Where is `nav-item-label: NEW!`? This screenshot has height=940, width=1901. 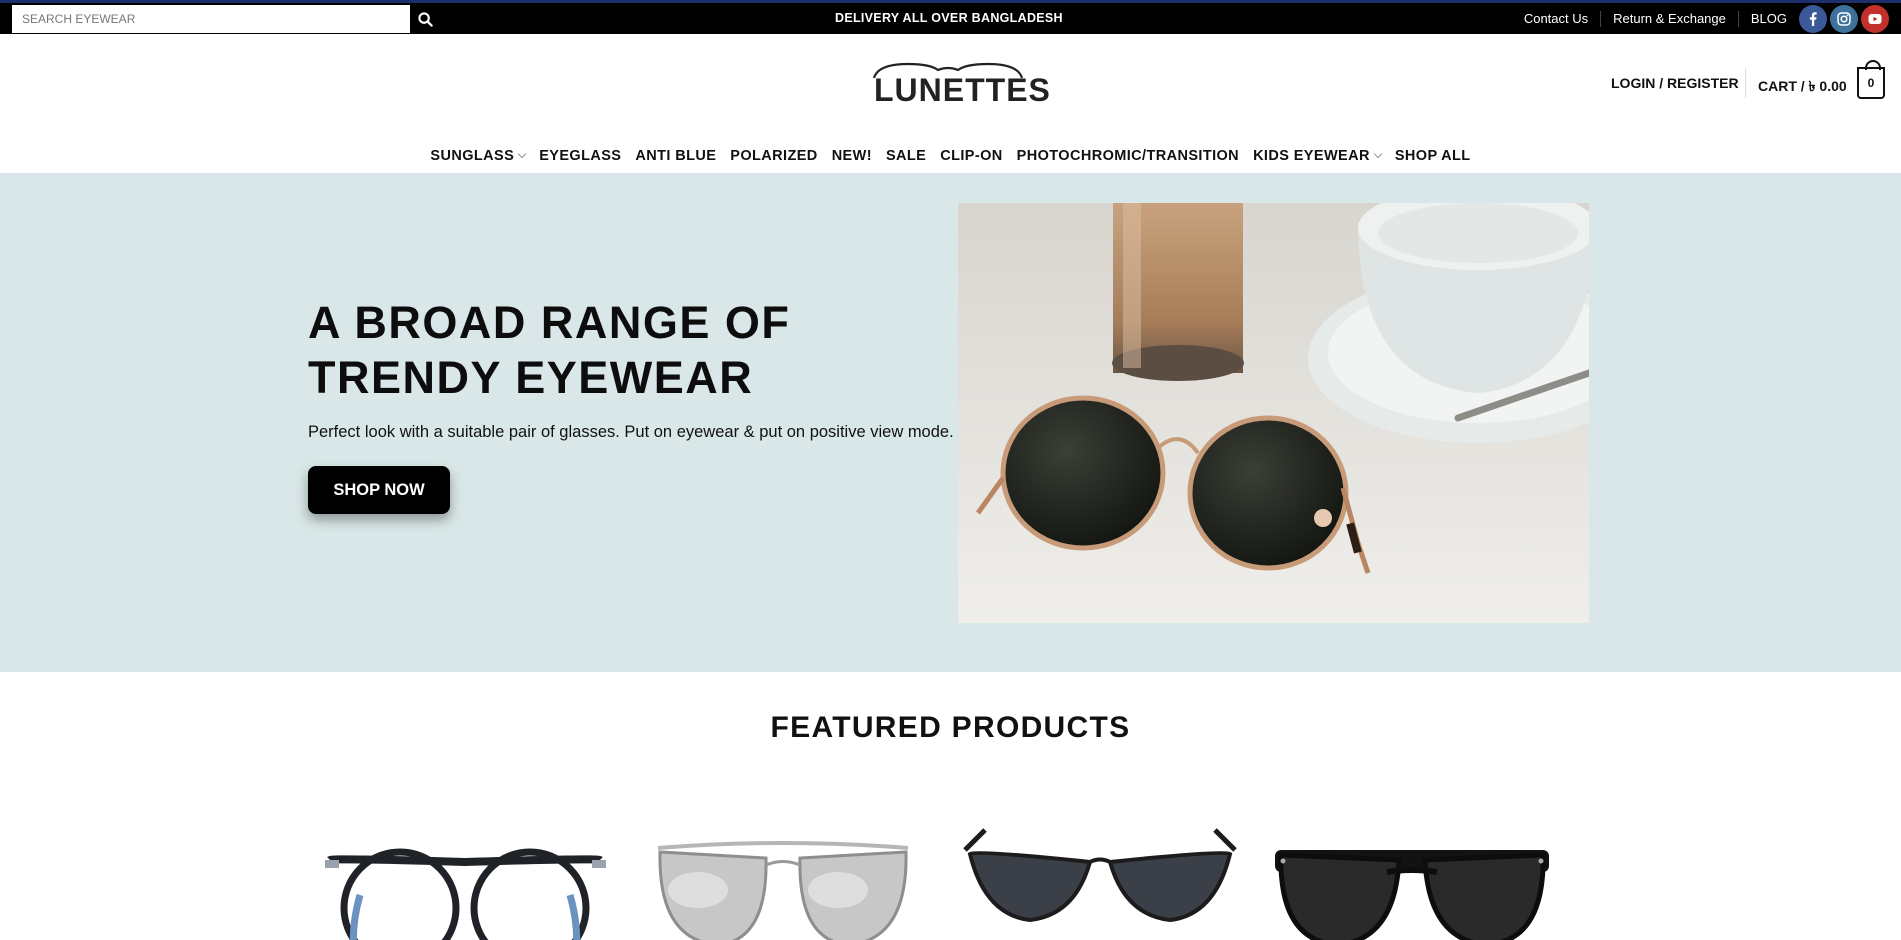 nav-item-label: NEW! is located at coordinates (851, 155).